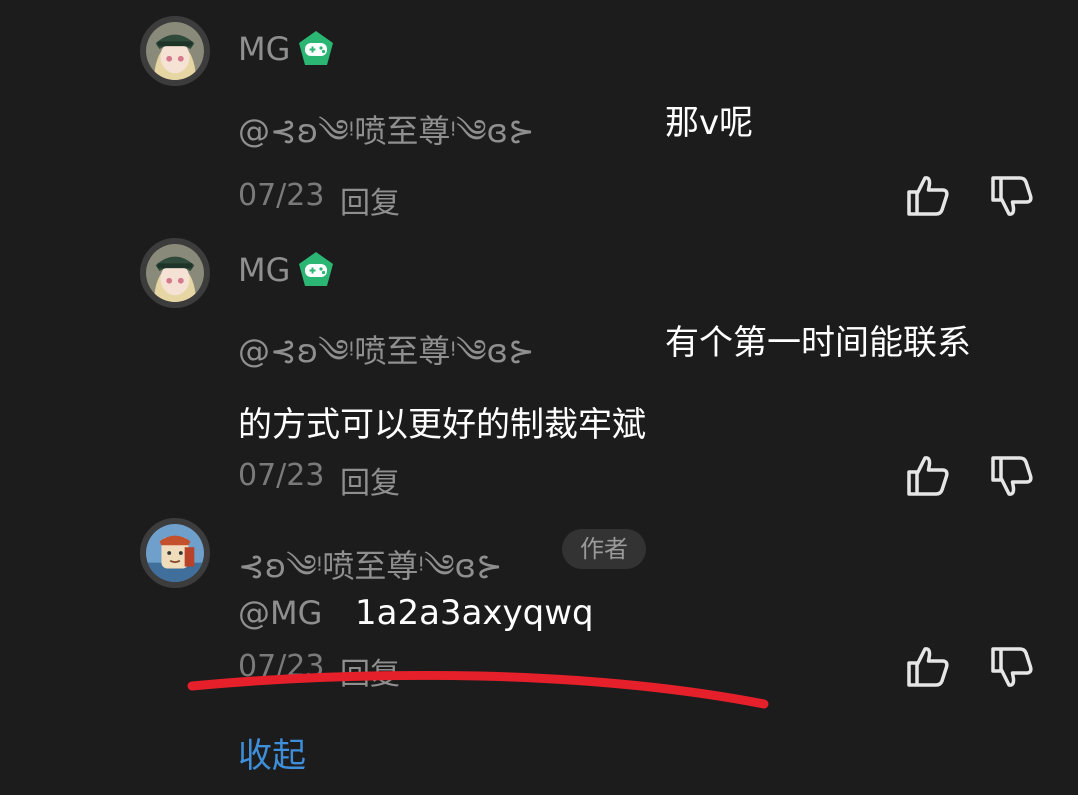 This screenshot has height=795, width=1078. Describe the element at coordinates (604, 549) in the screenshot. I see `author-tag: 作者` at that location.